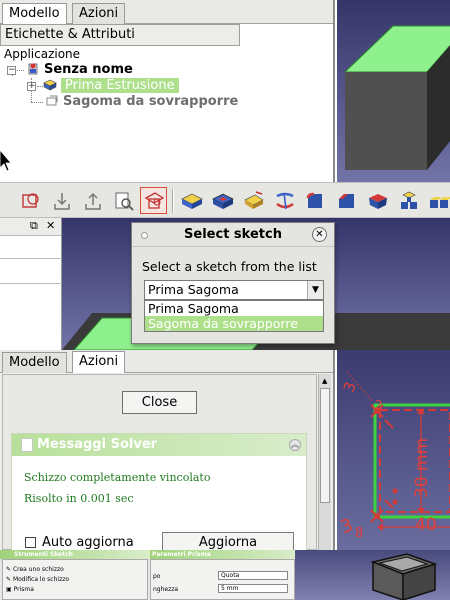 The image size is (450, 600). I want to click on sketch-combobox: Prima Sagoma ▼, so click(234, 290).